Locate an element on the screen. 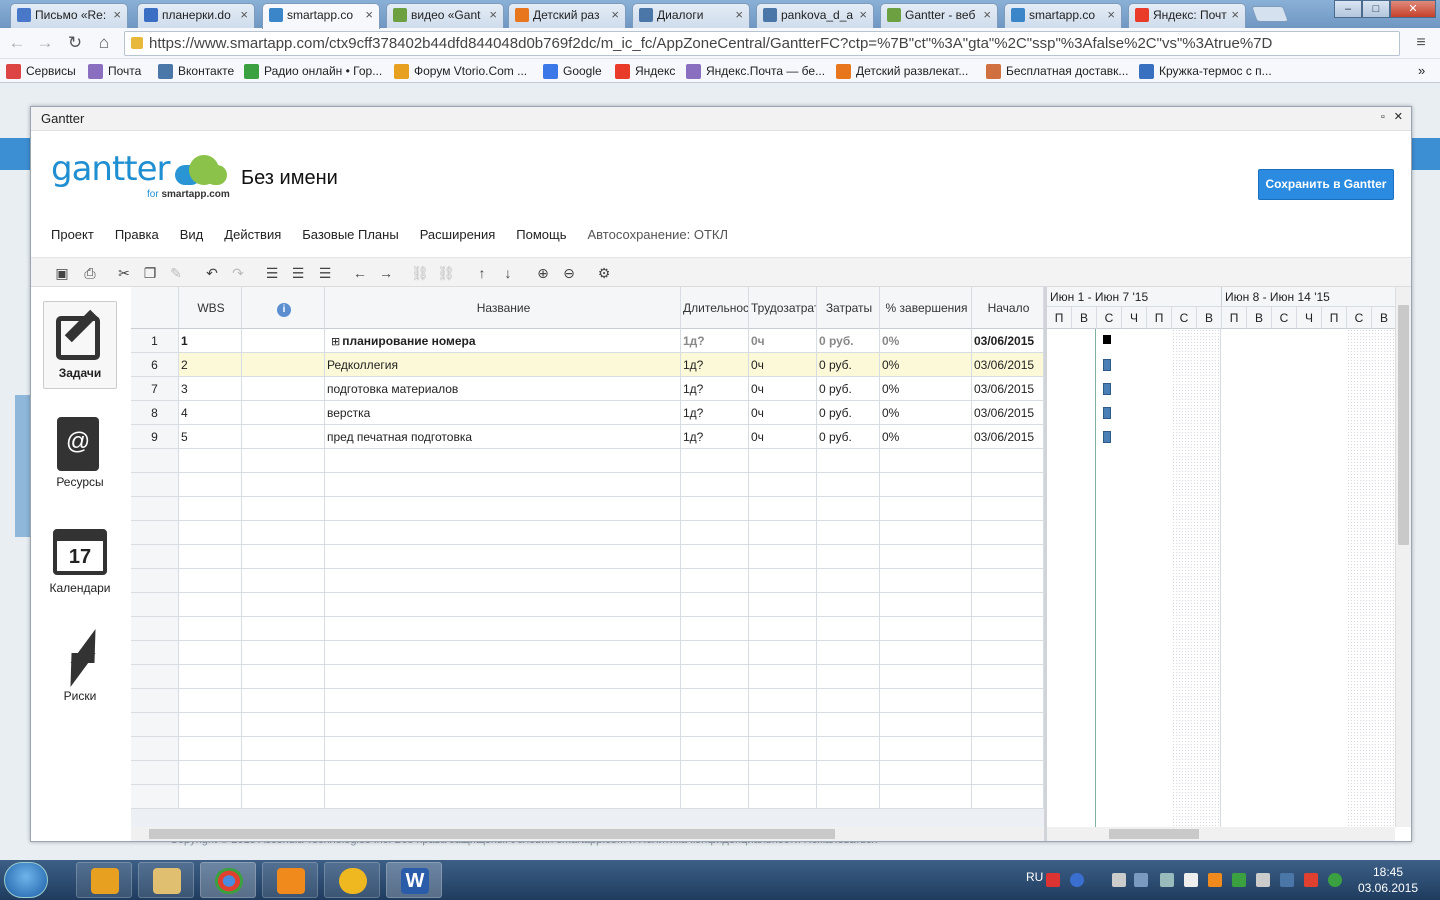 Image resolution: width=1440 pixels, height=900 pixels. gantt-scroll-thumb is located at coordinates (1154, 834).